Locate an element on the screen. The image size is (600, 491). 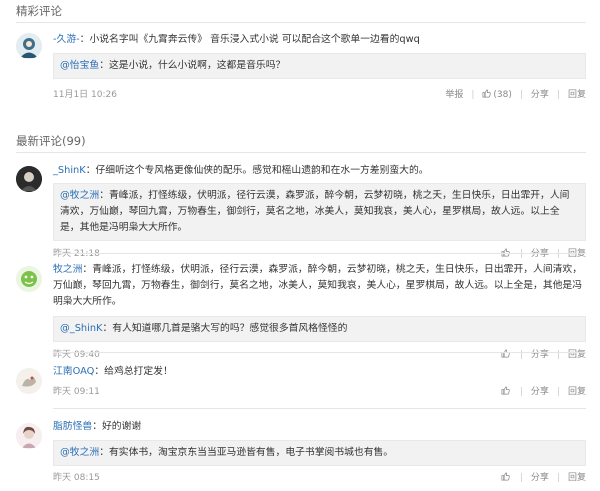
comment-username: 江南OAQ is located at coordinates (73, 371).